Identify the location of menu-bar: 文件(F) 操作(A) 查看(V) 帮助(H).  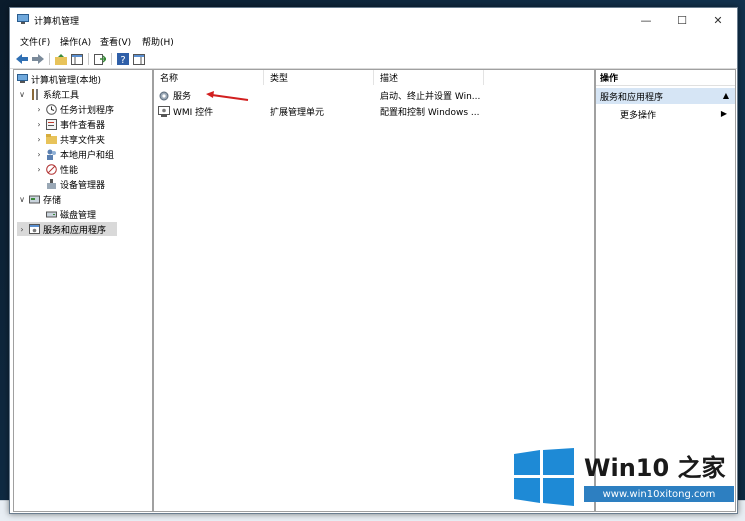
(373, 40).